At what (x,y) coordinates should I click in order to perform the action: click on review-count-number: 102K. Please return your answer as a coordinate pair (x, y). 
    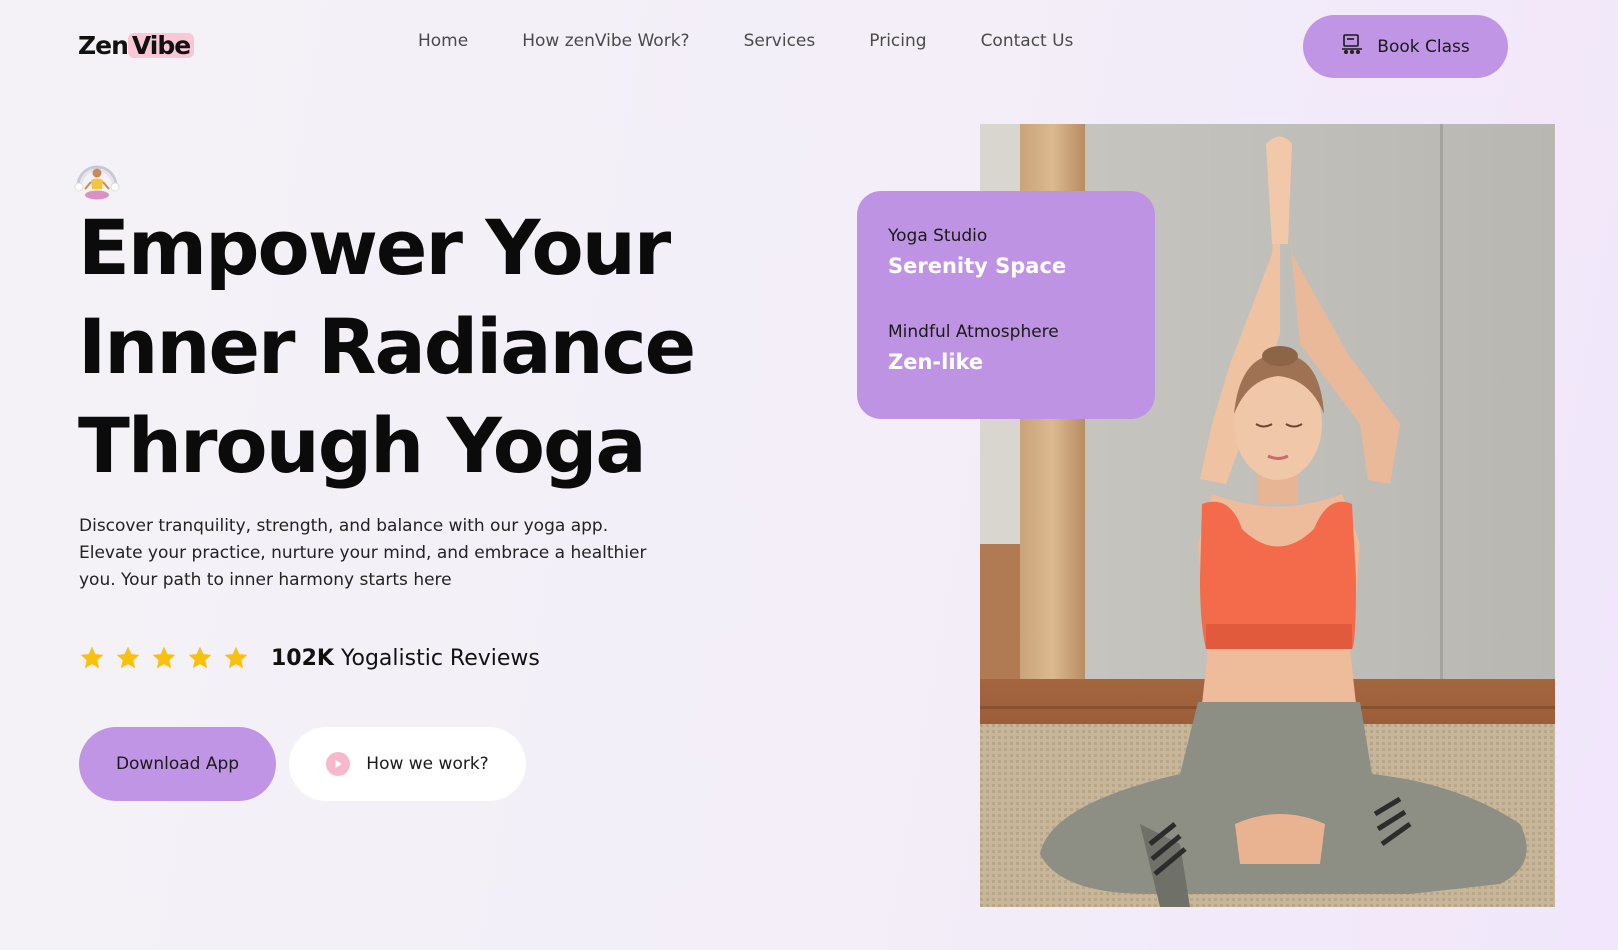
    Looking at the image, I should click on (302, 658).